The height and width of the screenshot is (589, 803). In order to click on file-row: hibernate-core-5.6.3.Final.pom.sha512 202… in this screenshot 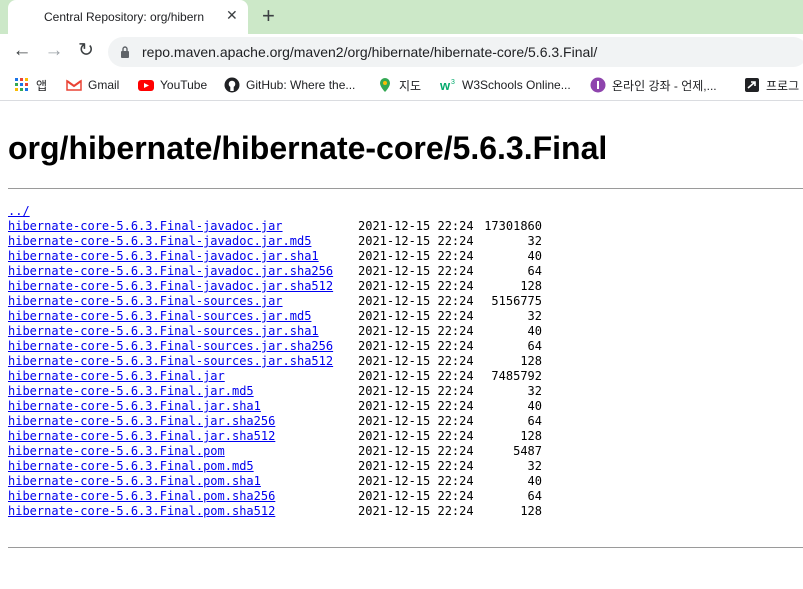, I will do `click(275, 511)`.